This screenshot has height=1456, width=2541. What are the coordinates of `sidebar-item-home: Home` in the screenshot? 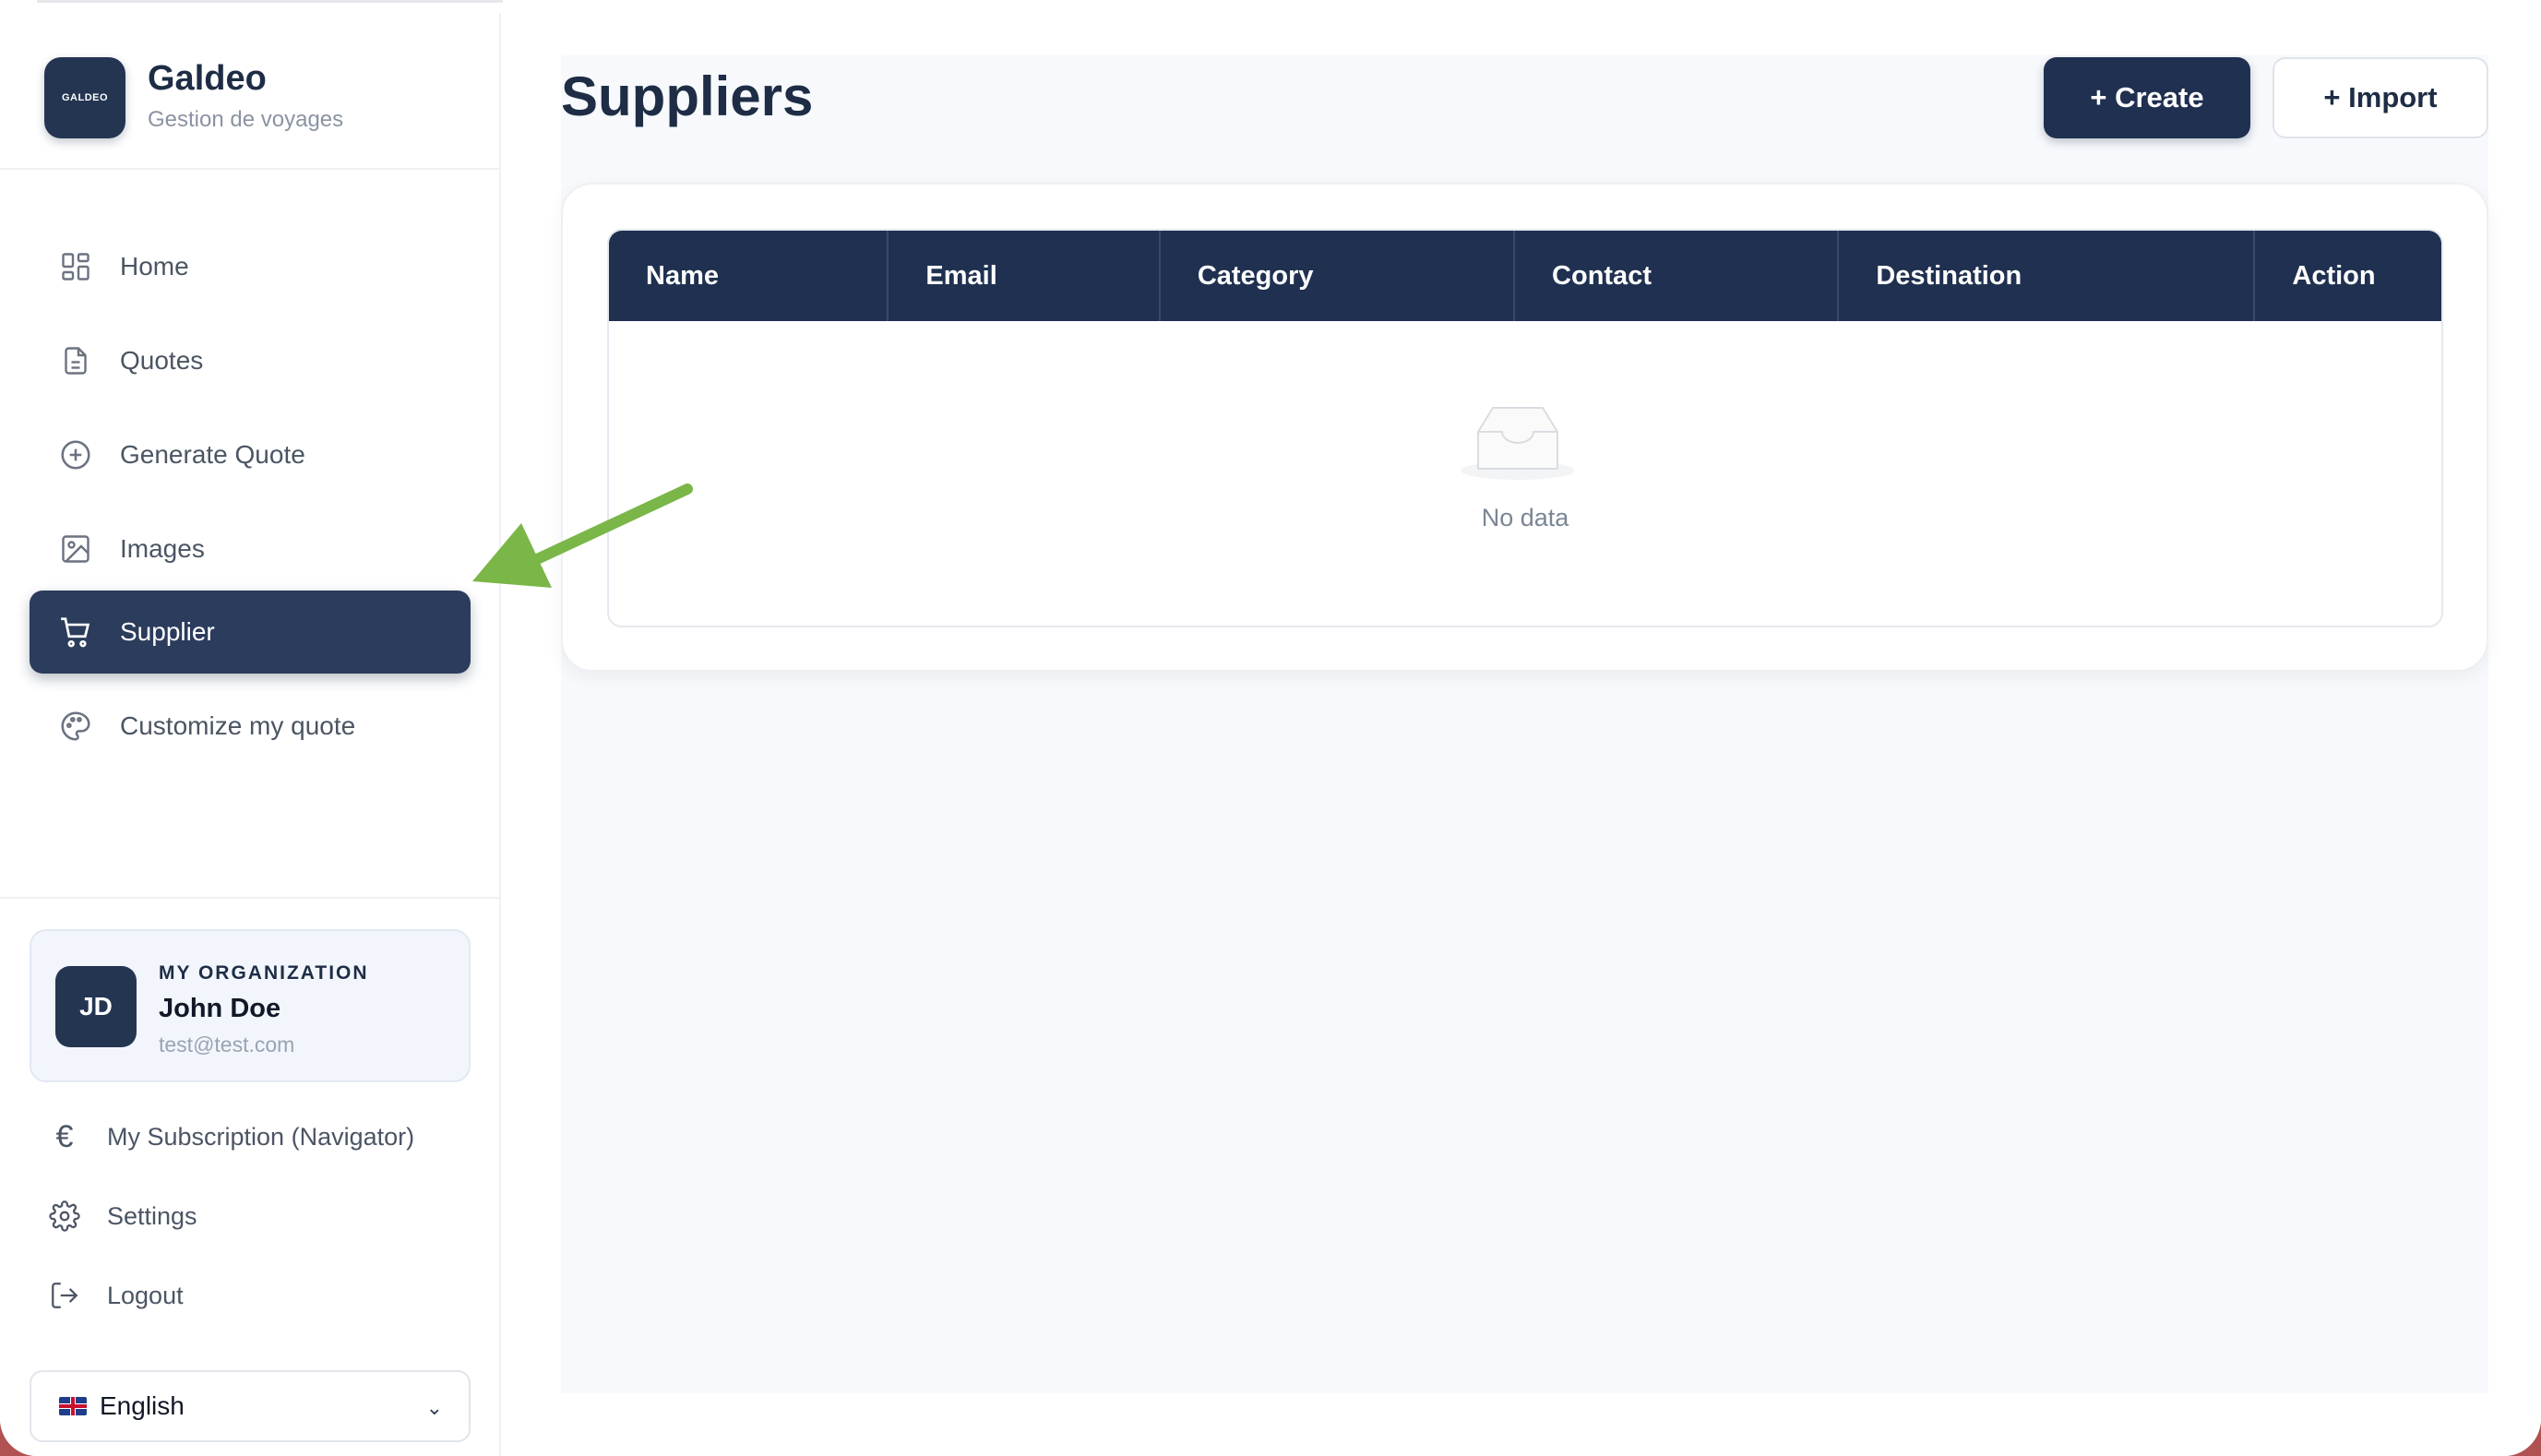 It's located at (250, 266).